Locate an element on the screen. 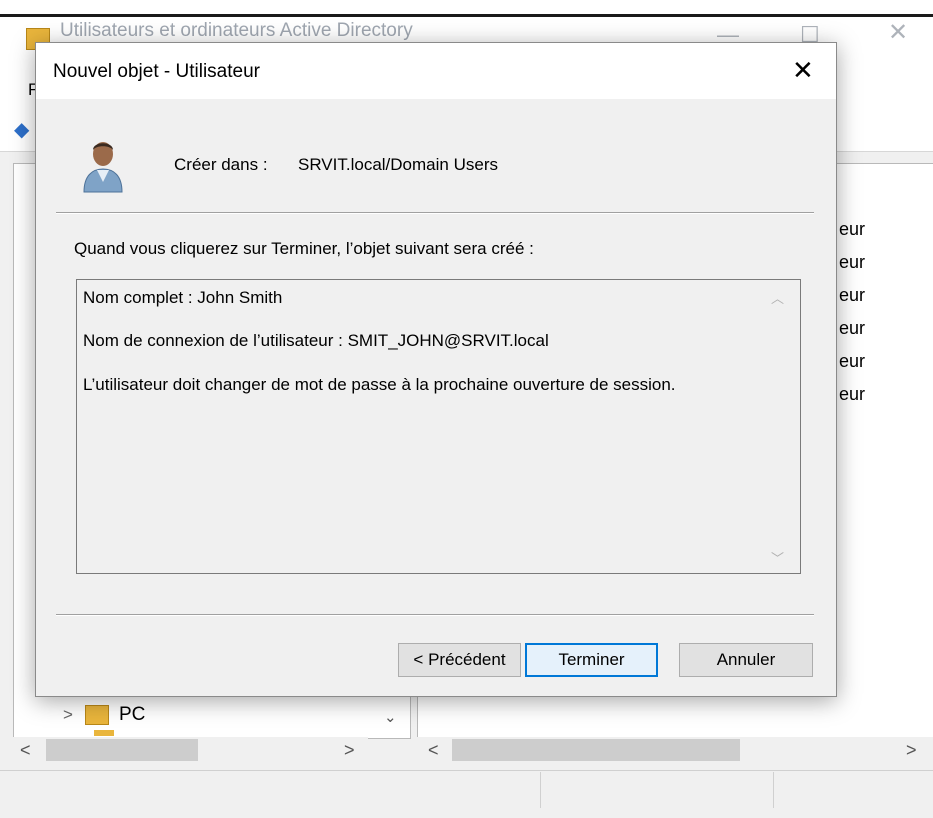 This screenshot has width=933, height=818. scroll-down-icon: ﹀ is located at coordinates (777, 557).